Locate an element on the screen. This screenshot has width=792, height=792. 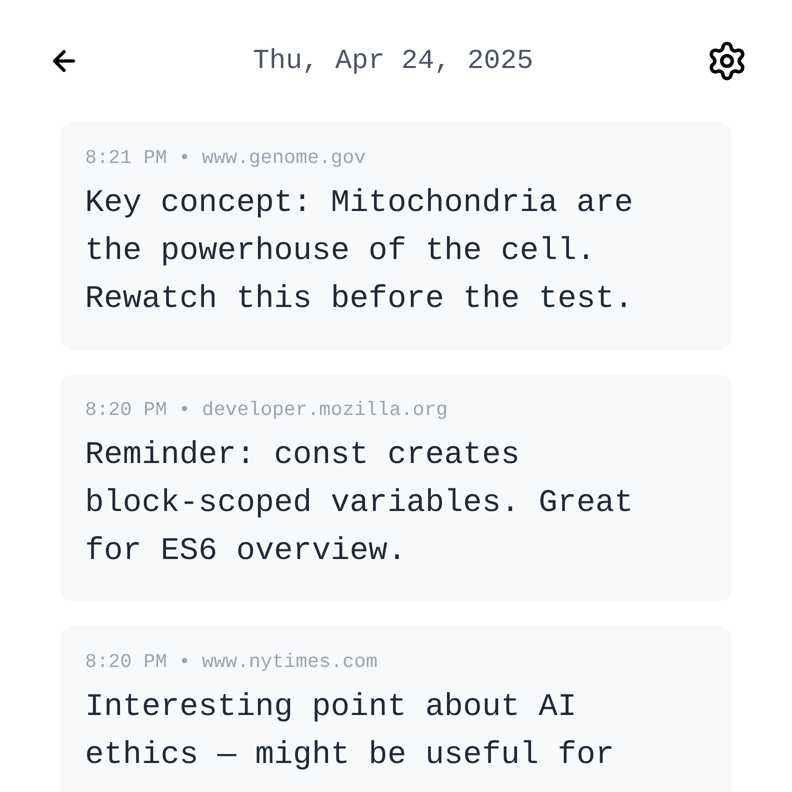
note-text: Reminder: const creates block-scoped variables. Great for ES6 overview. is located at coordinates (359, 504).